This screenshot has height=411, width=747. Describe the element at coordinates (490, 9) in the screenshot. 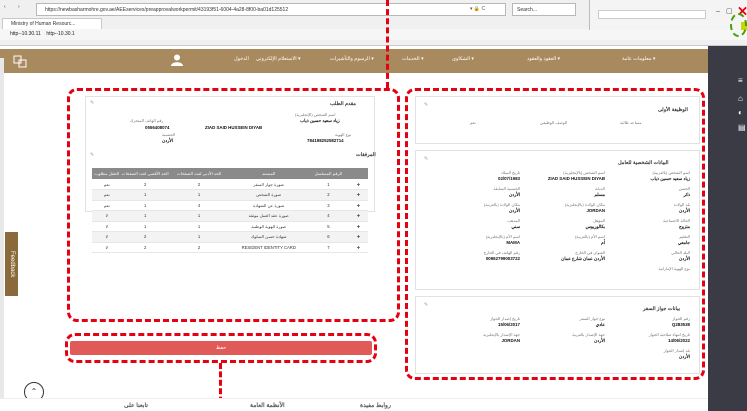

I see `lock-refresh-icons: ▾ 🔒 C` at that location.